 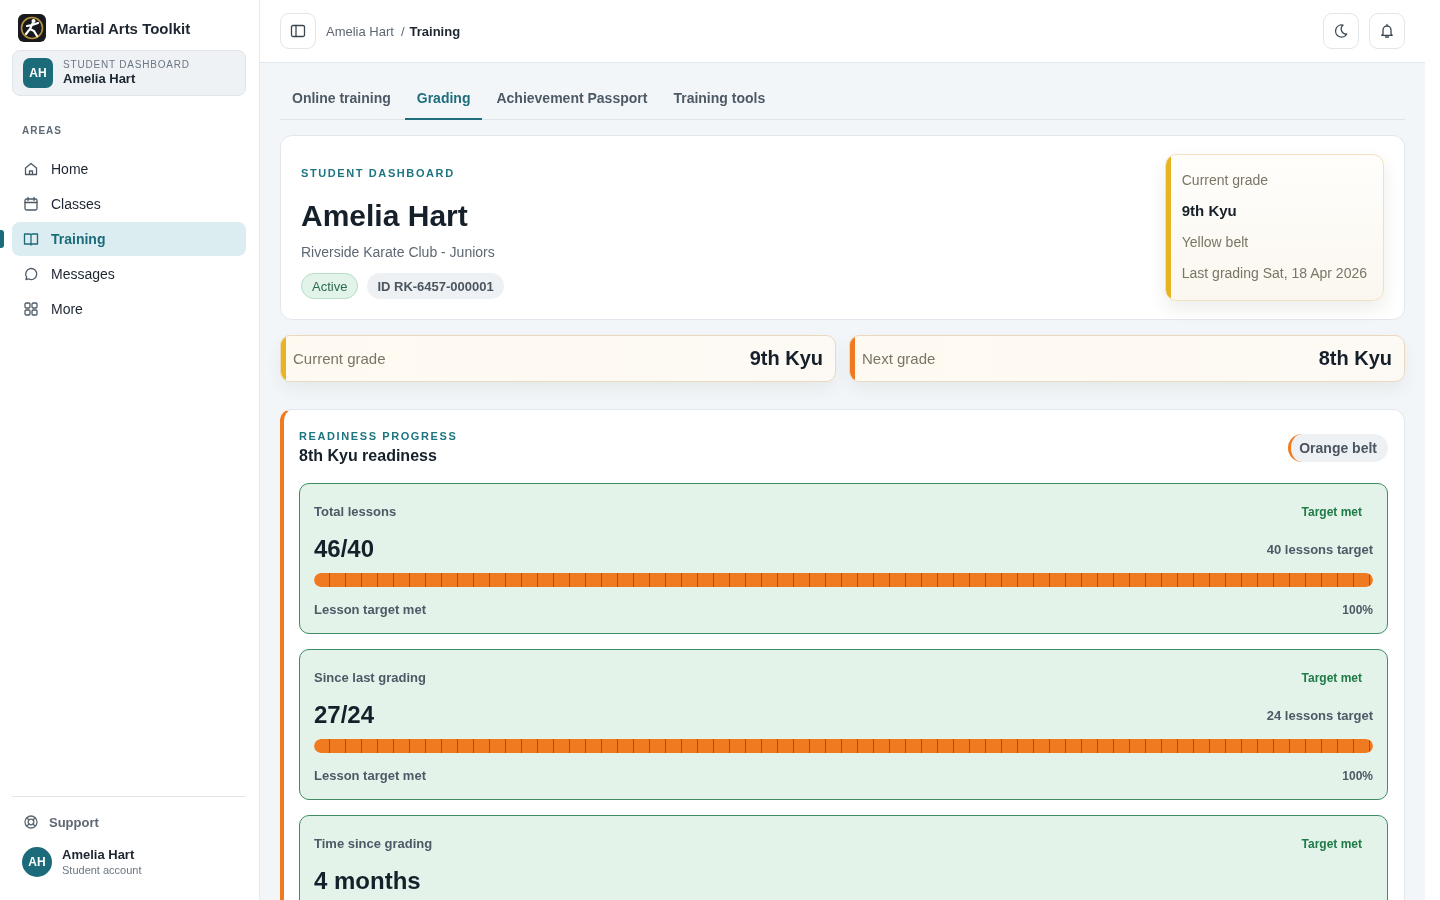 I want to click on tab: Training tools, so click(x=719, y=98).